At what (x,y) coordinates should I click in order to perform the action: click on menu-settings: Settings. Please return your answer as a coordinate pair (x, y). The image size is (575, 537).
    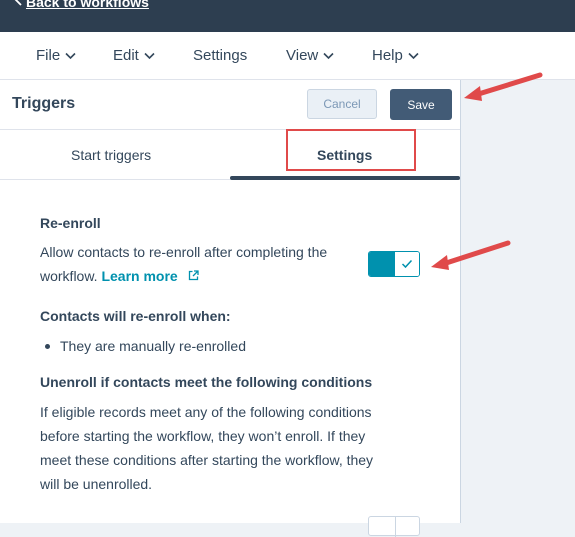
    Looking at the image, I should click on (220, 55).